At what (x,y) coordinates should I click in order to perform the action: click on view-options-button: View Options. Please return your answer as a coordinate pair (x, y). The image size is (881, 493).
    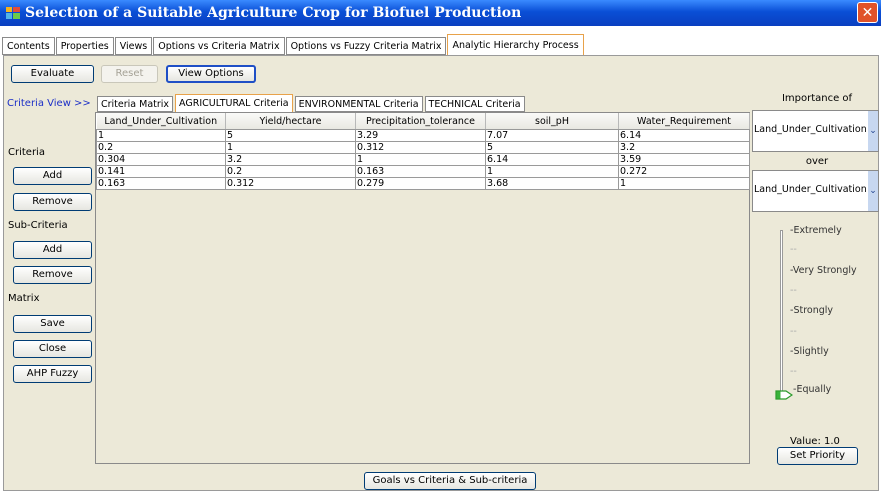
    Looking at the image, I should click on (211, 74).